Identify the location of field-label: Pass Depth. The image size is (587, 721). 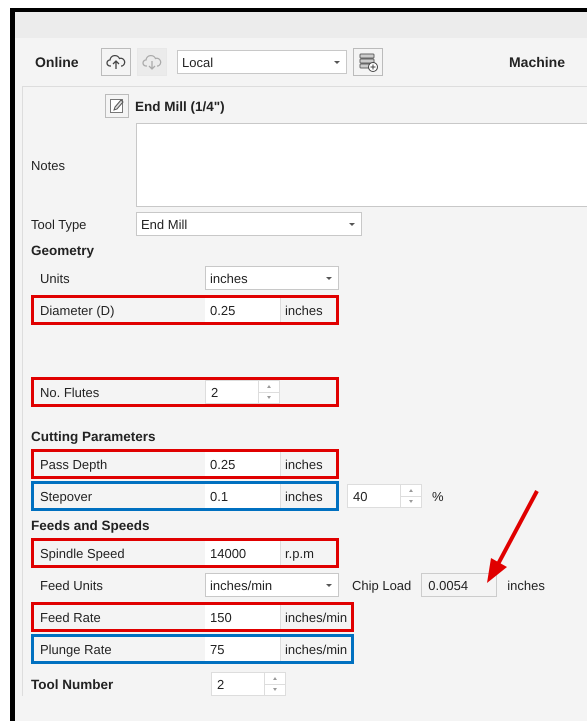
(73, 464).